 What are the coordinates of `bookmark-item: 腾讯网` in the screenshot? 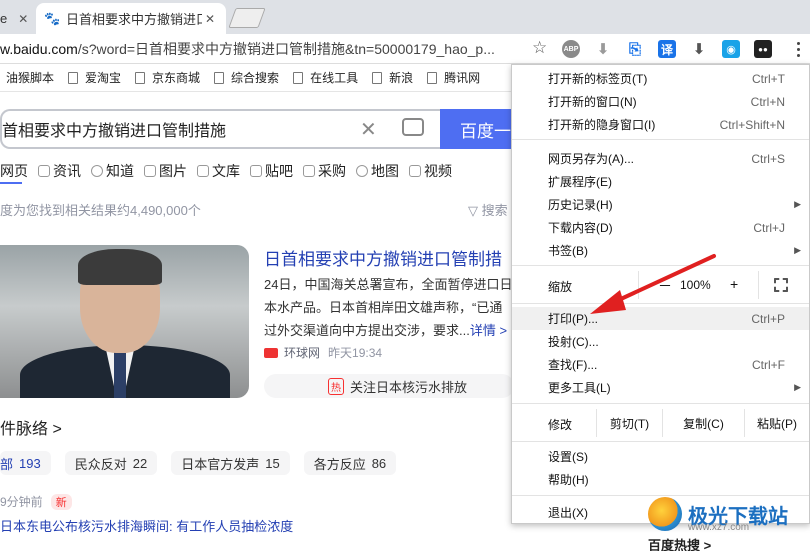 It's located at (453, 77).